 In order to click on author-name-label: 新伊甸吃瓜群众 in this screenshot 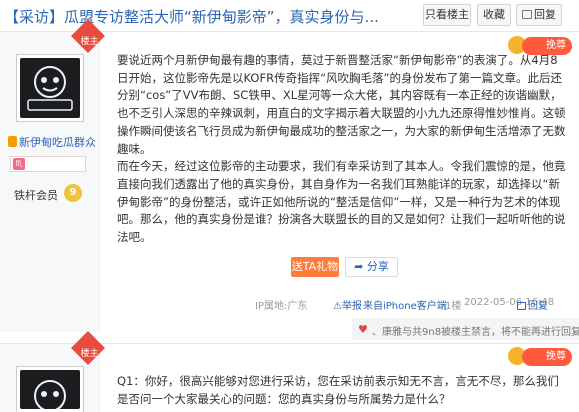, I will do `click(57, 142)`.